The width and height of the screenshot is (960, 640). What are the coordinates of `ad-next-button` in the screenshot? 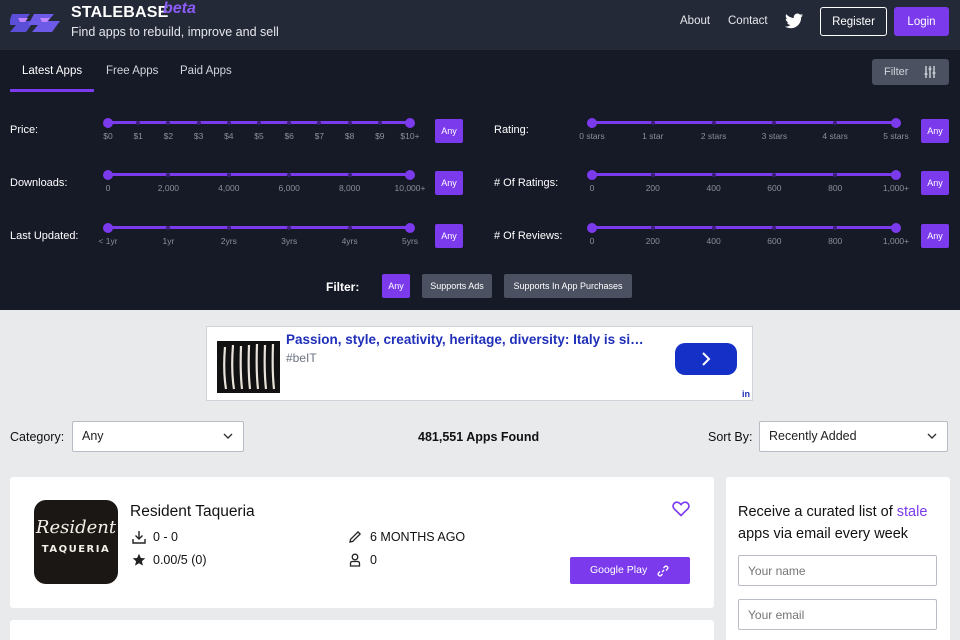 It's located at (706, 359).